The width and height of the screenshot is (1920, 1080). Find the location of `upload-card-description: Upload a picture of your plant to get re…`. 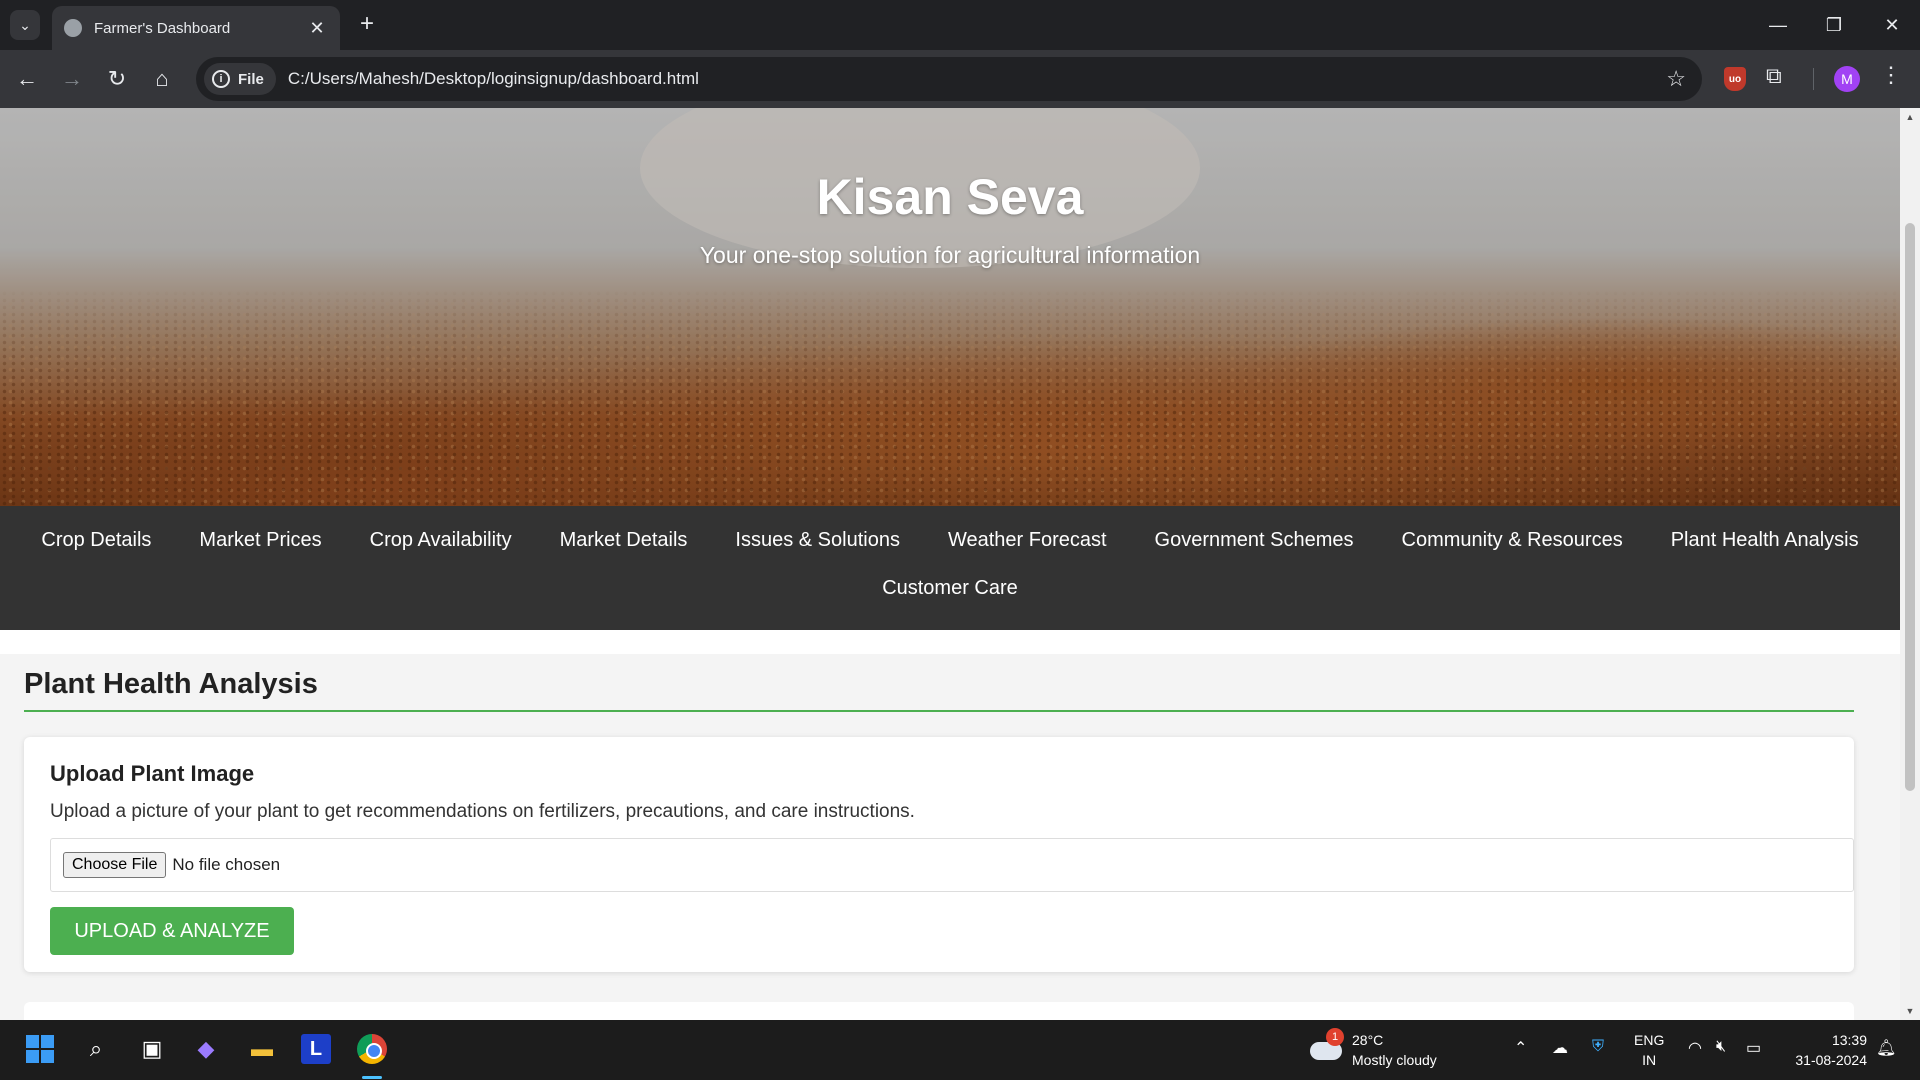

upload-card-description: Upload a picture of your plant to get re… is located at coordinates (482, 811).